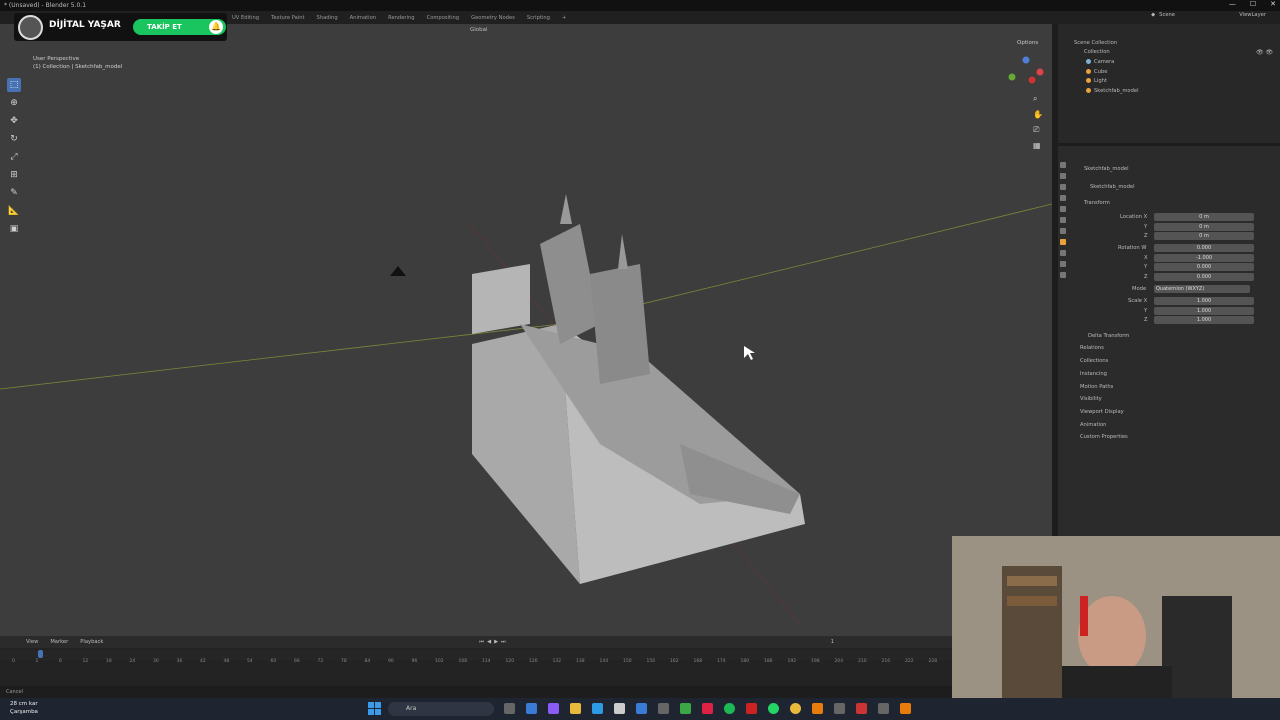  I want to click on outliner-item-light: Light, so click(1096, 81).